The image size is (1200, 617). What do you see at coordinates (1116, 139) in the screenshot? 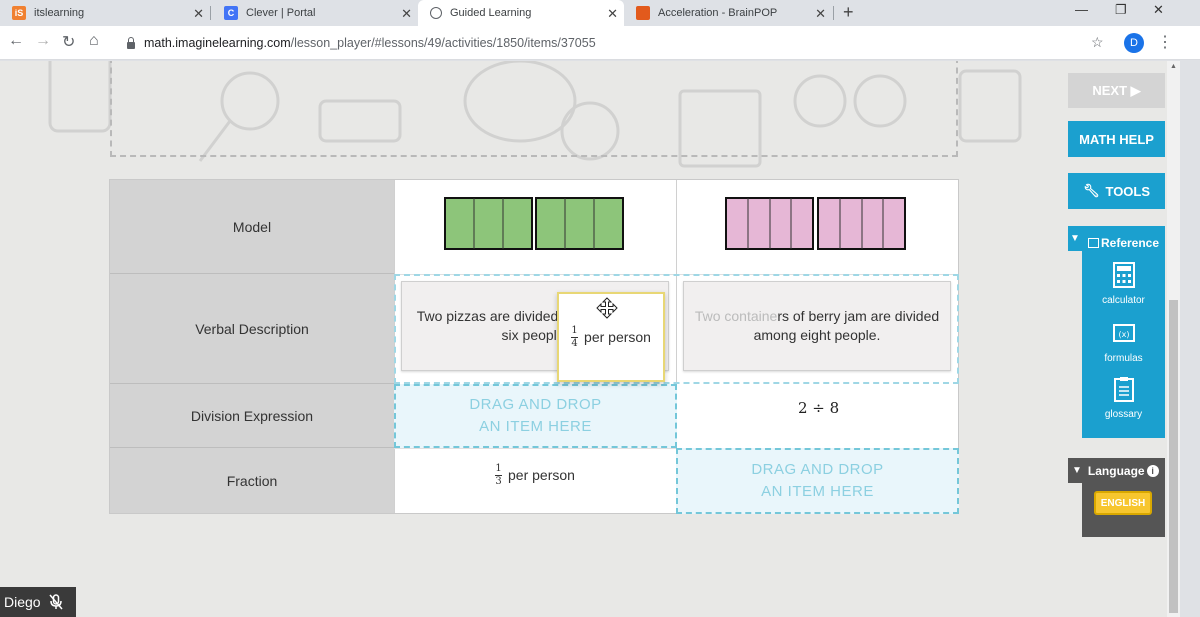
I see `math-help-button: MATH HELP` at bounding box center [1116, 139].